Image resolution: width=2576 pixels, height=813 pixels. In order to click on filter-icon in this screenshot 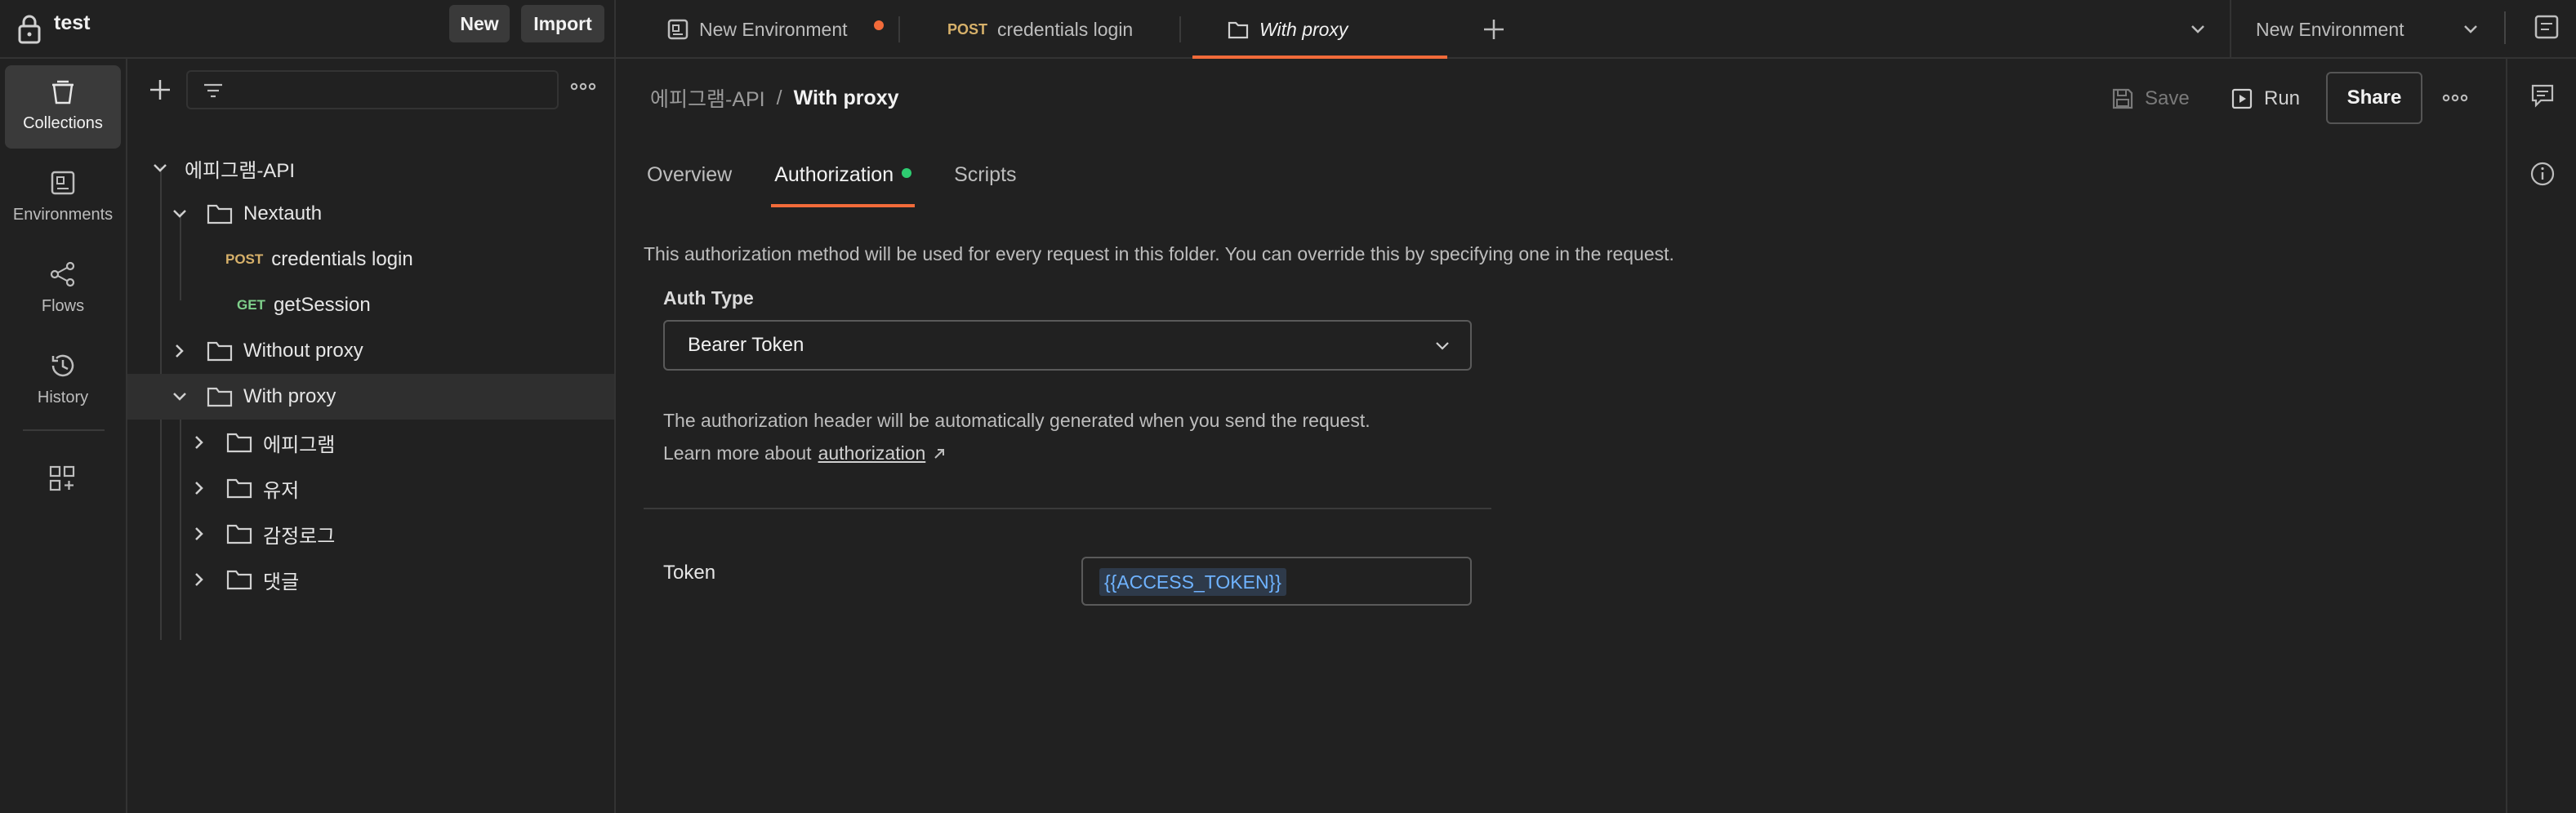, I will do `click(213, 91)`.